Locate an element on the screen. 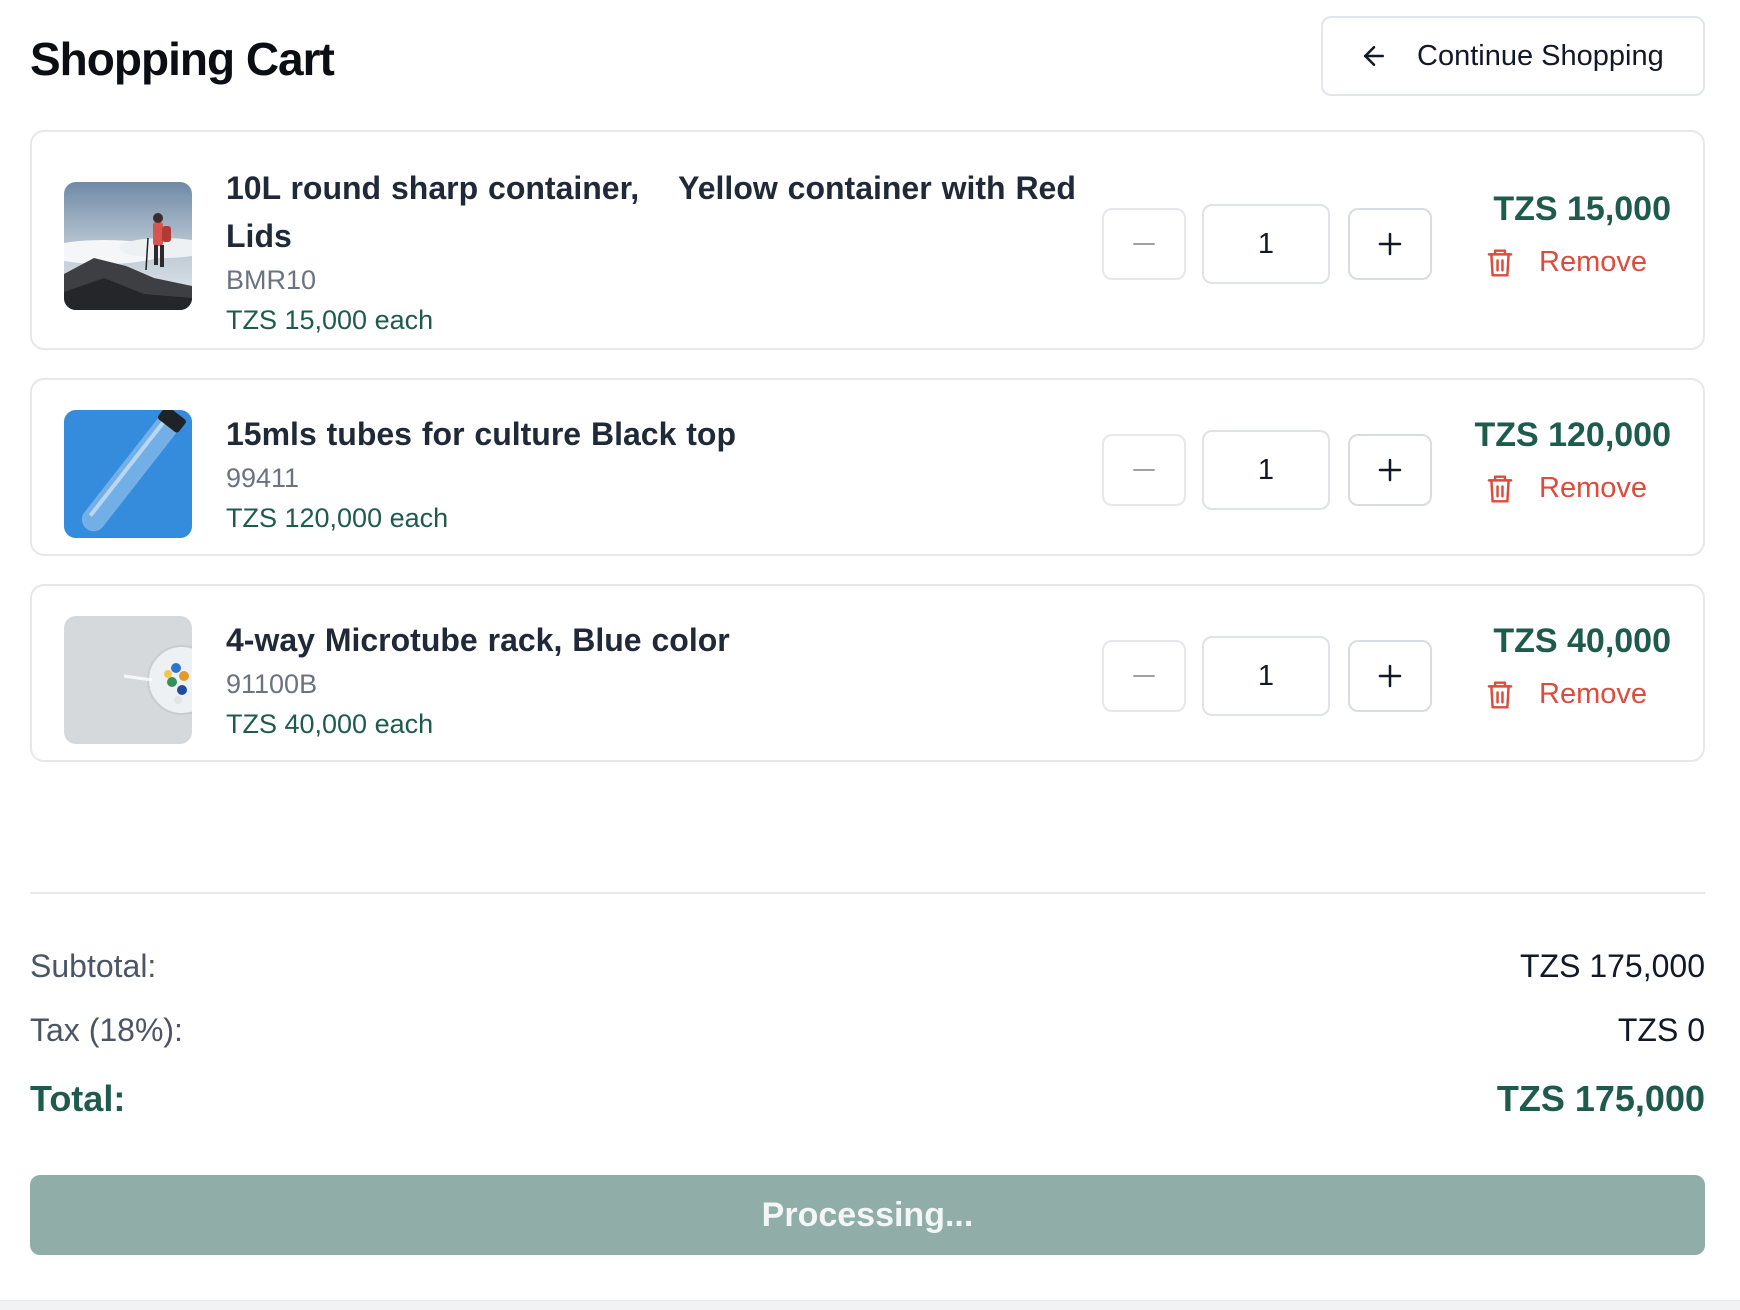  item-sku: BMR10 is located at coordinates (271, 280).